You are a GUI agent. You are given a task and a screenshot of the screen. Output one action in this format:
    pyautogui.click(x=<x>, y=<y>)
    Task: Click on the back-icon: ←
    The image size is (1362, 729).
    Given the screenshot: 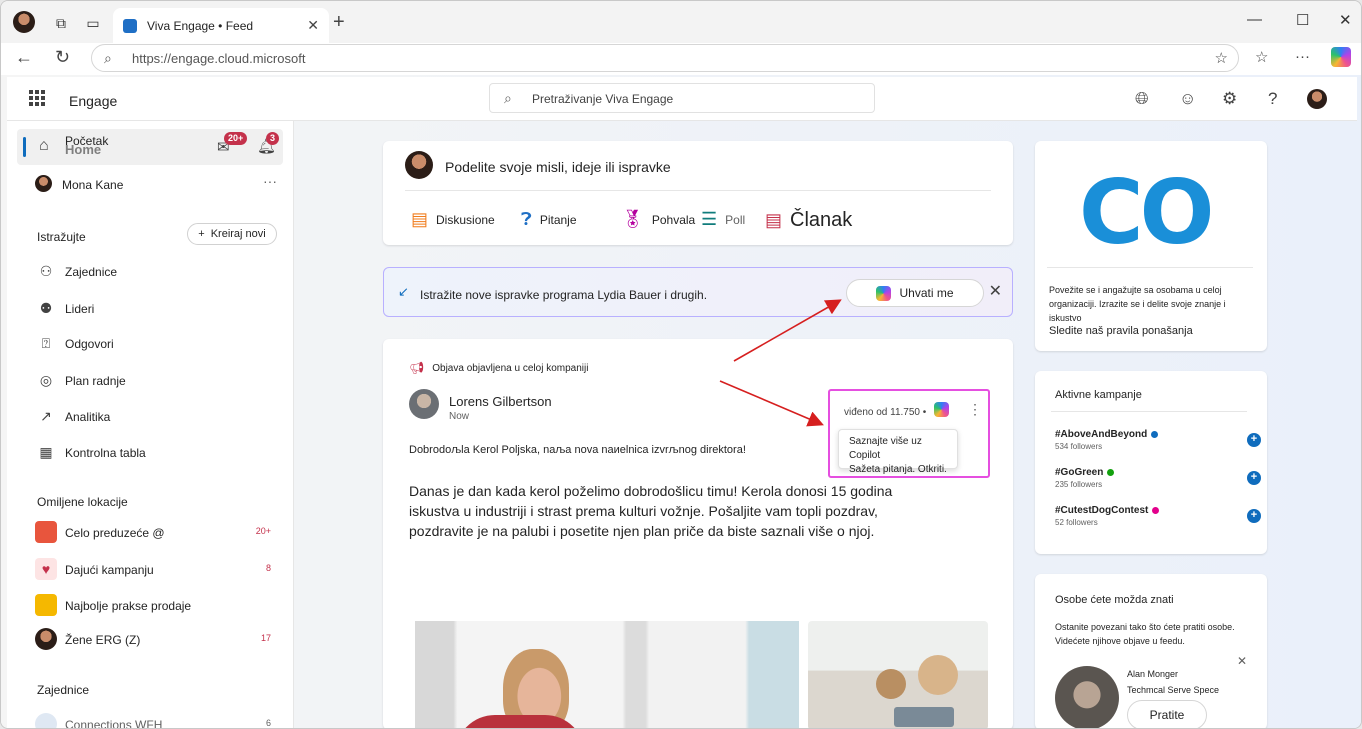 What is the action you would take?
    pyautogui.click(x=24, y=57)
    